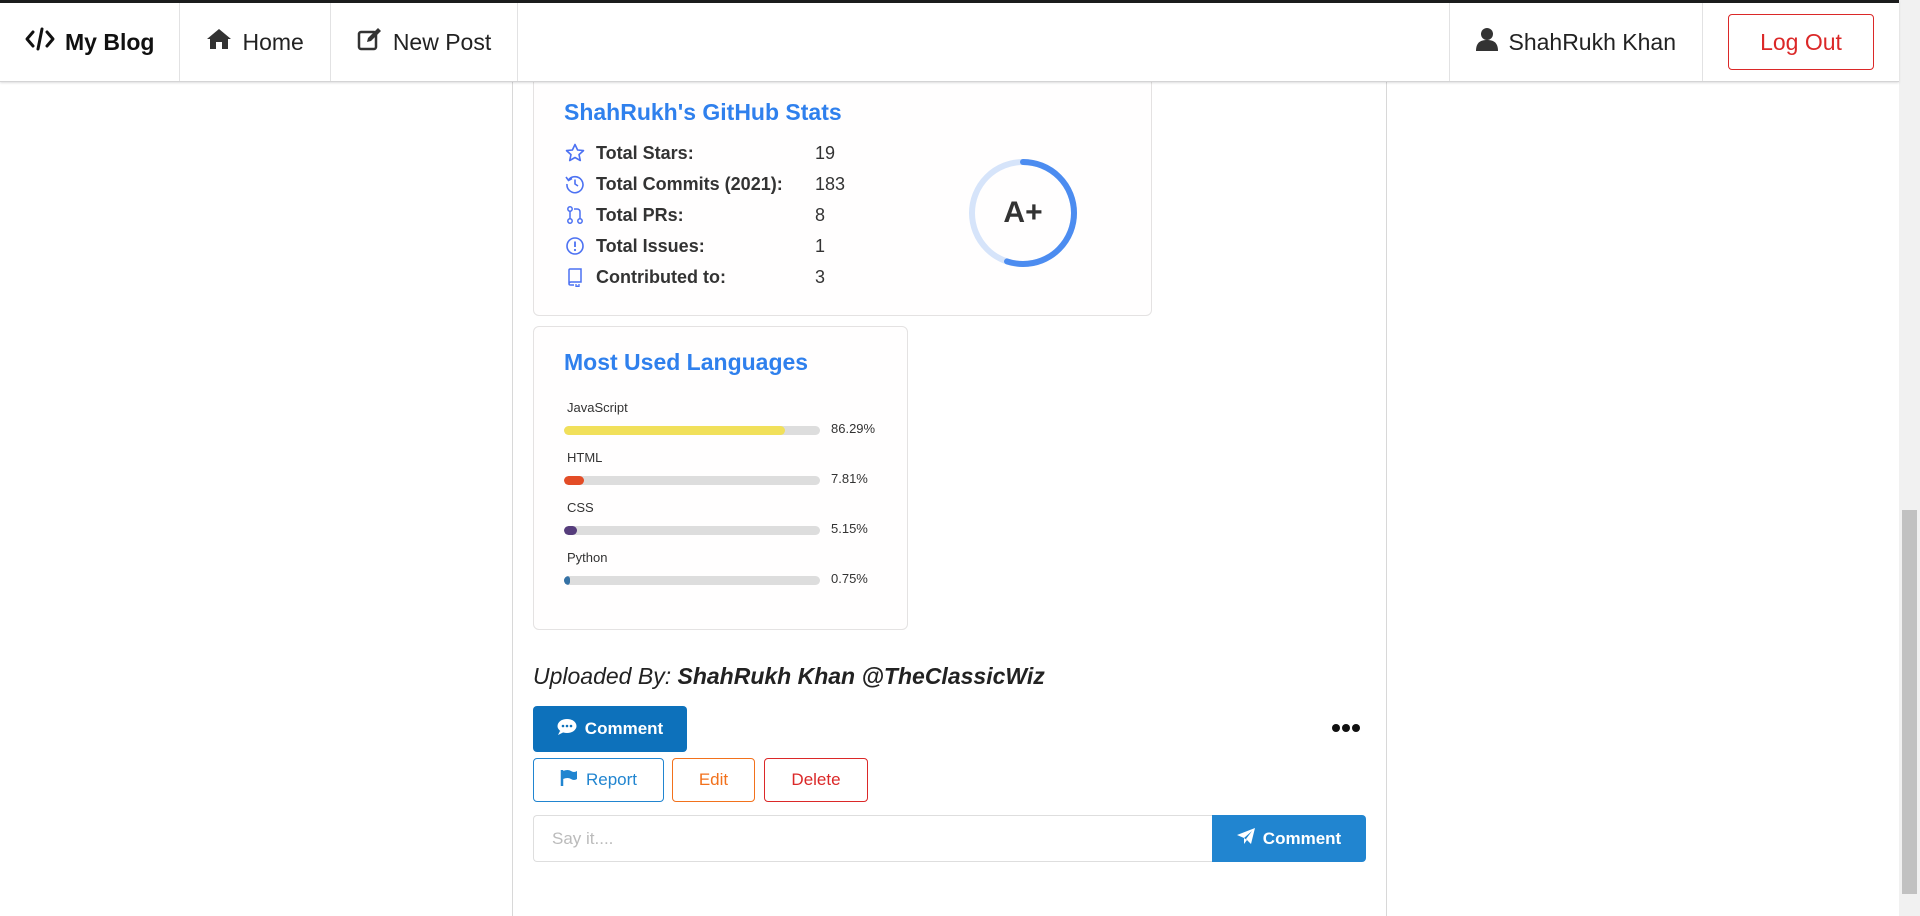 Image resolution: width=1920 pixels, height=916 pixels. What do you see at coordinates (575, 153) in the screenshot?
I see `star-icon` at bounding box center [575, 153].